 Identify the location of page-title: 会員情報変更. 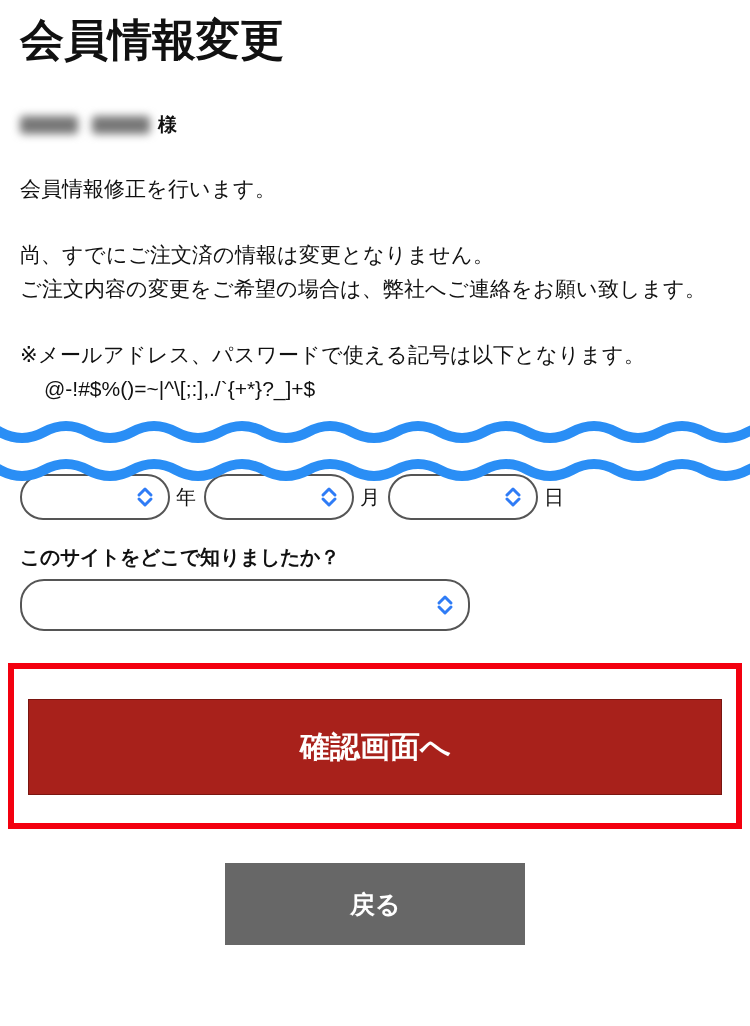
(152, 40).